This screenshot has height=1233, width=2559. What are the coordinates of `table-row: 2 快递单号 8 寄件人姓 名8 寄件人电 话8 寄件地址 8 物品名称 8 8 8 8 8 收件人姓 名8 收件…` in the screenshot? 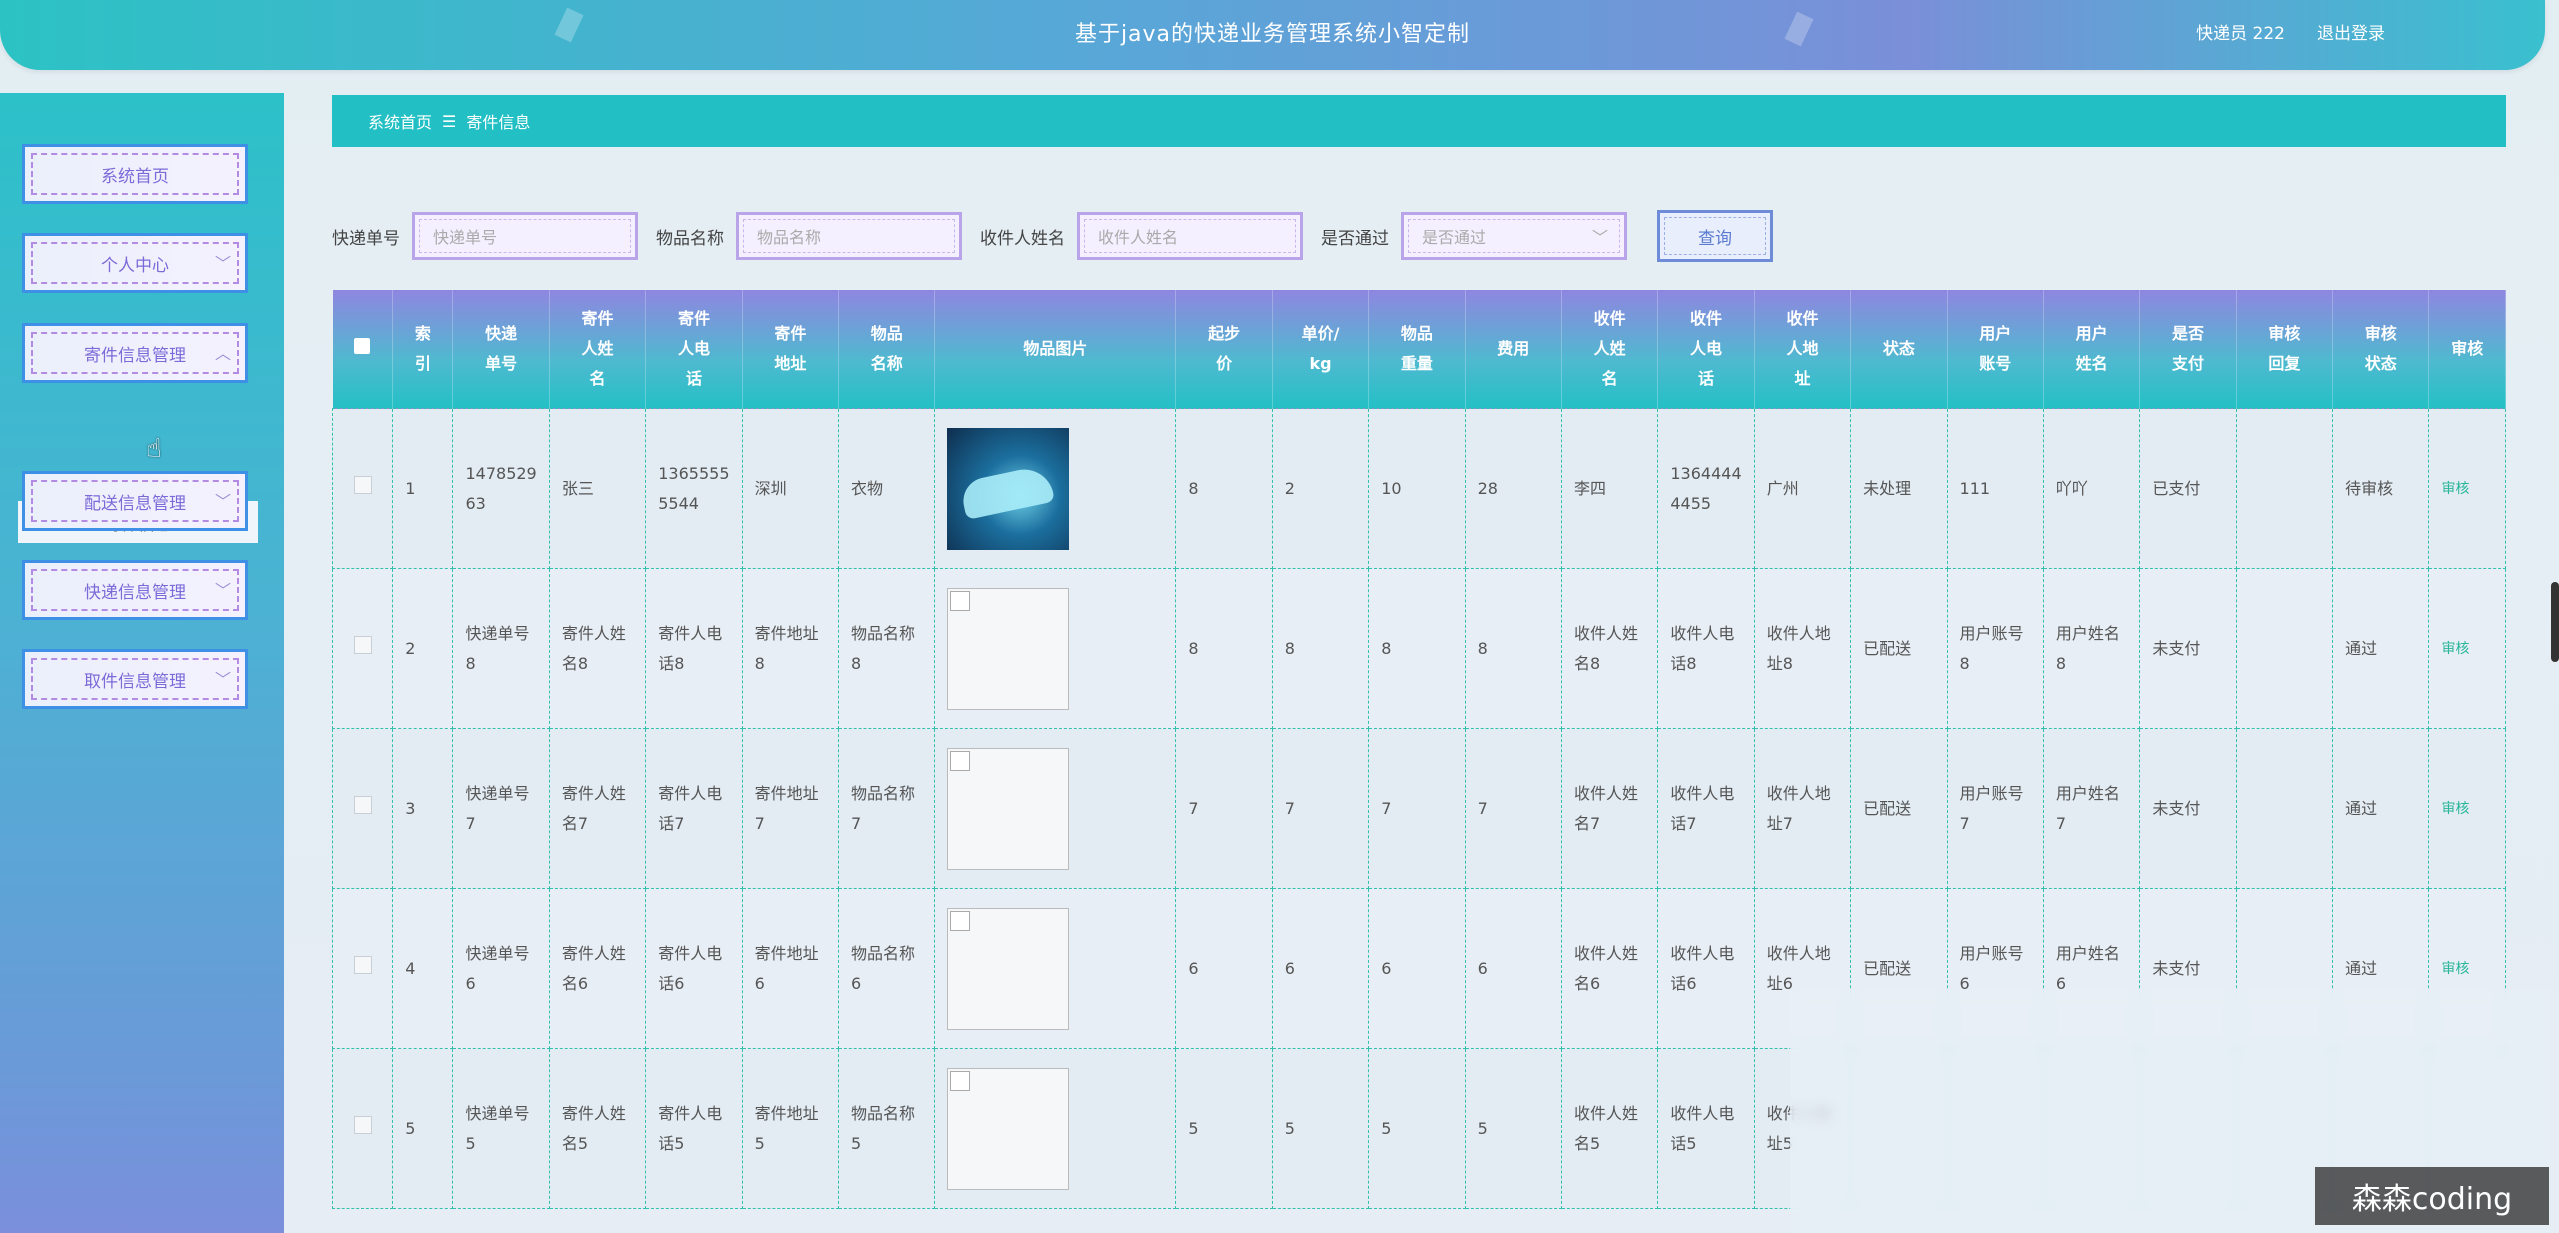 It's located at (1418, 648).